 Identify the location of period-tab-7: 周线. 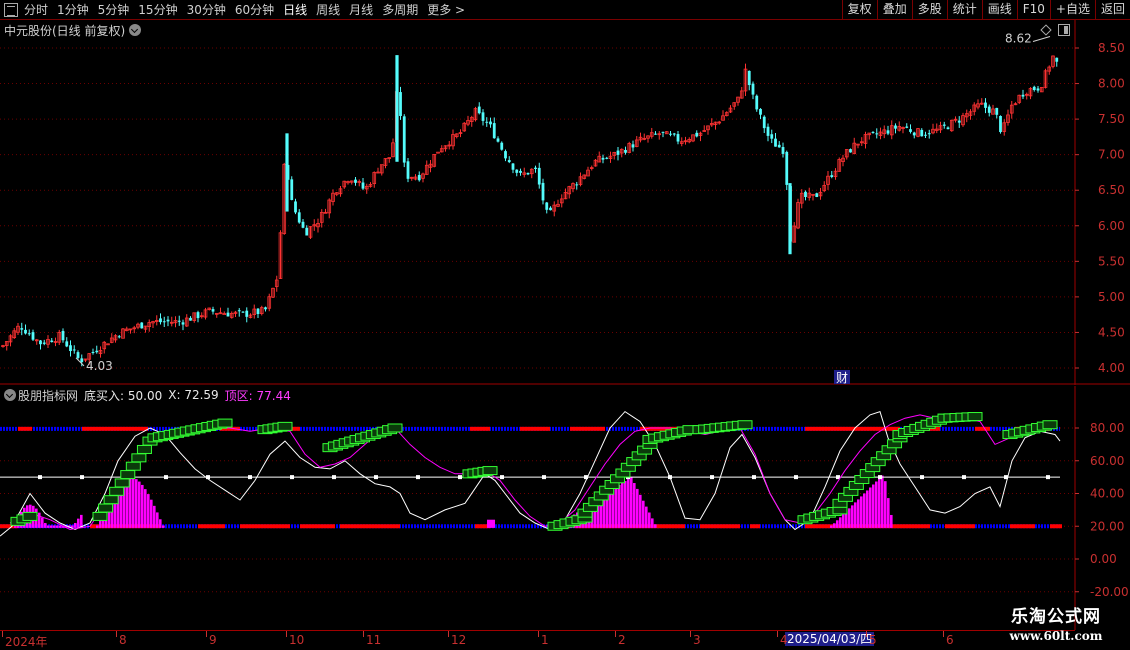
(328, 10).